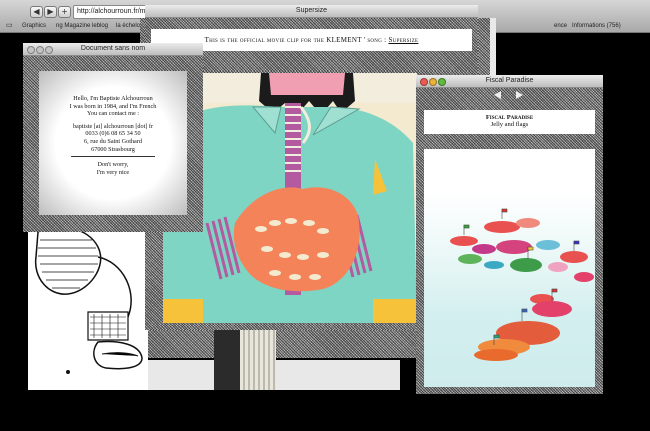 This screenshot has width=650, height=431. I want to click on book-icon: ▭, so click(9, 26).